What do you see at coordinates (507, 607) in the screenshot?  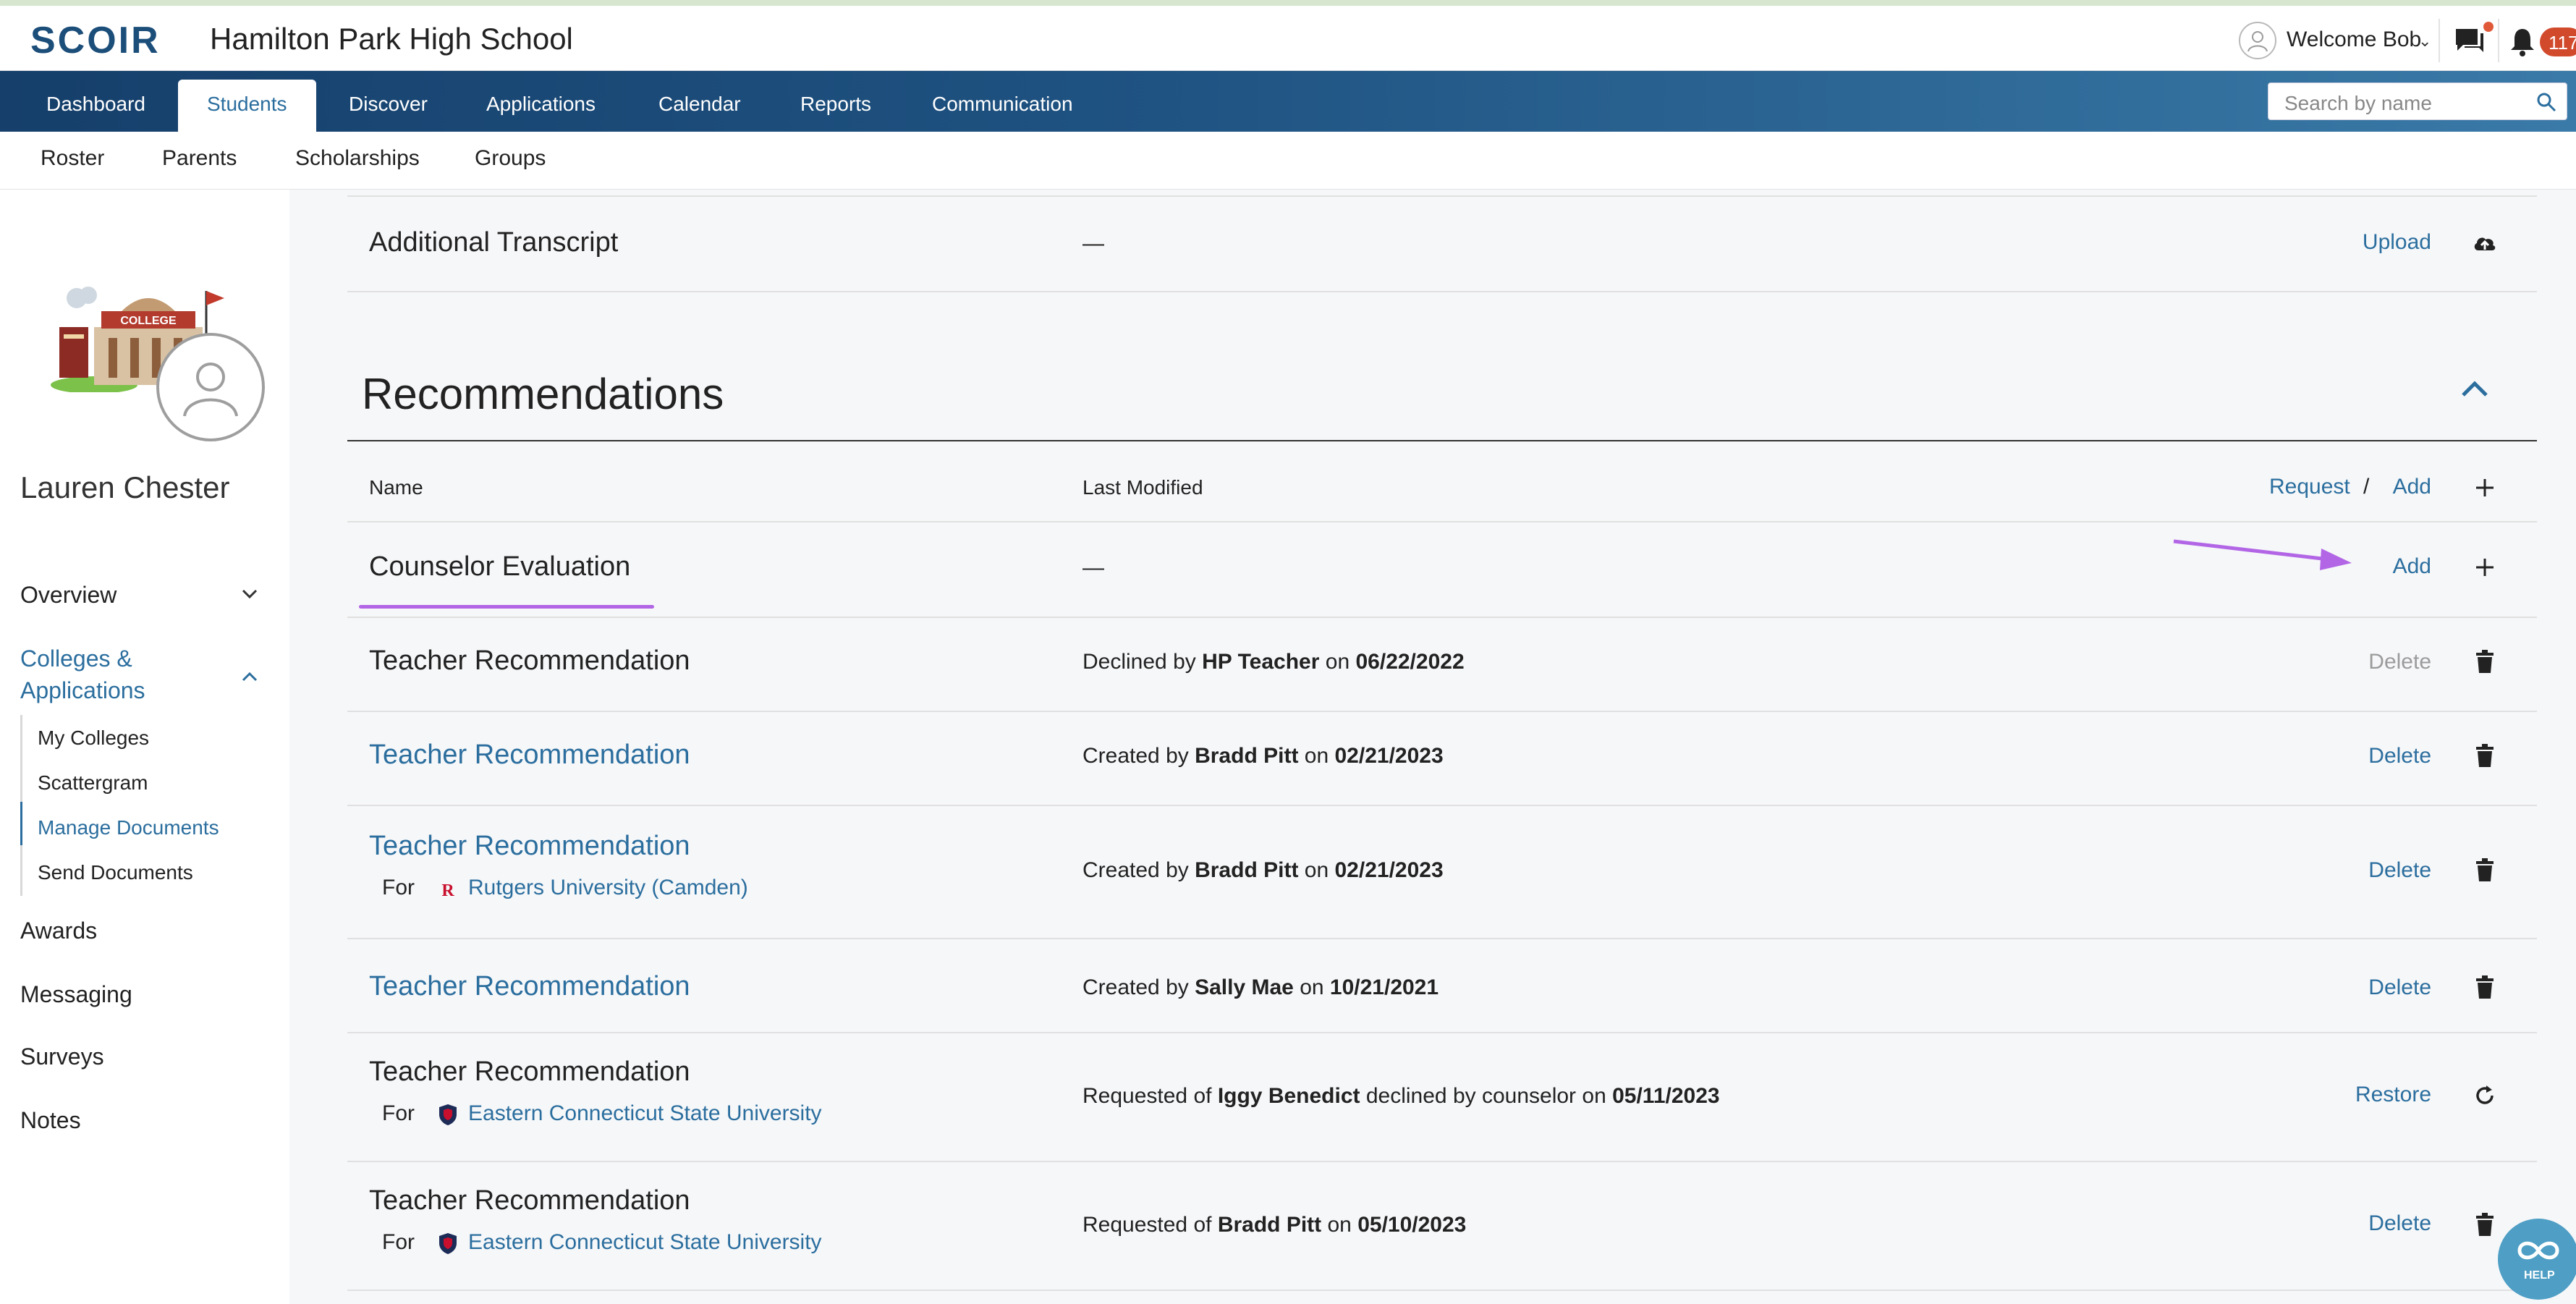 I see `annotation-underline` at bounding box center [507, 607].